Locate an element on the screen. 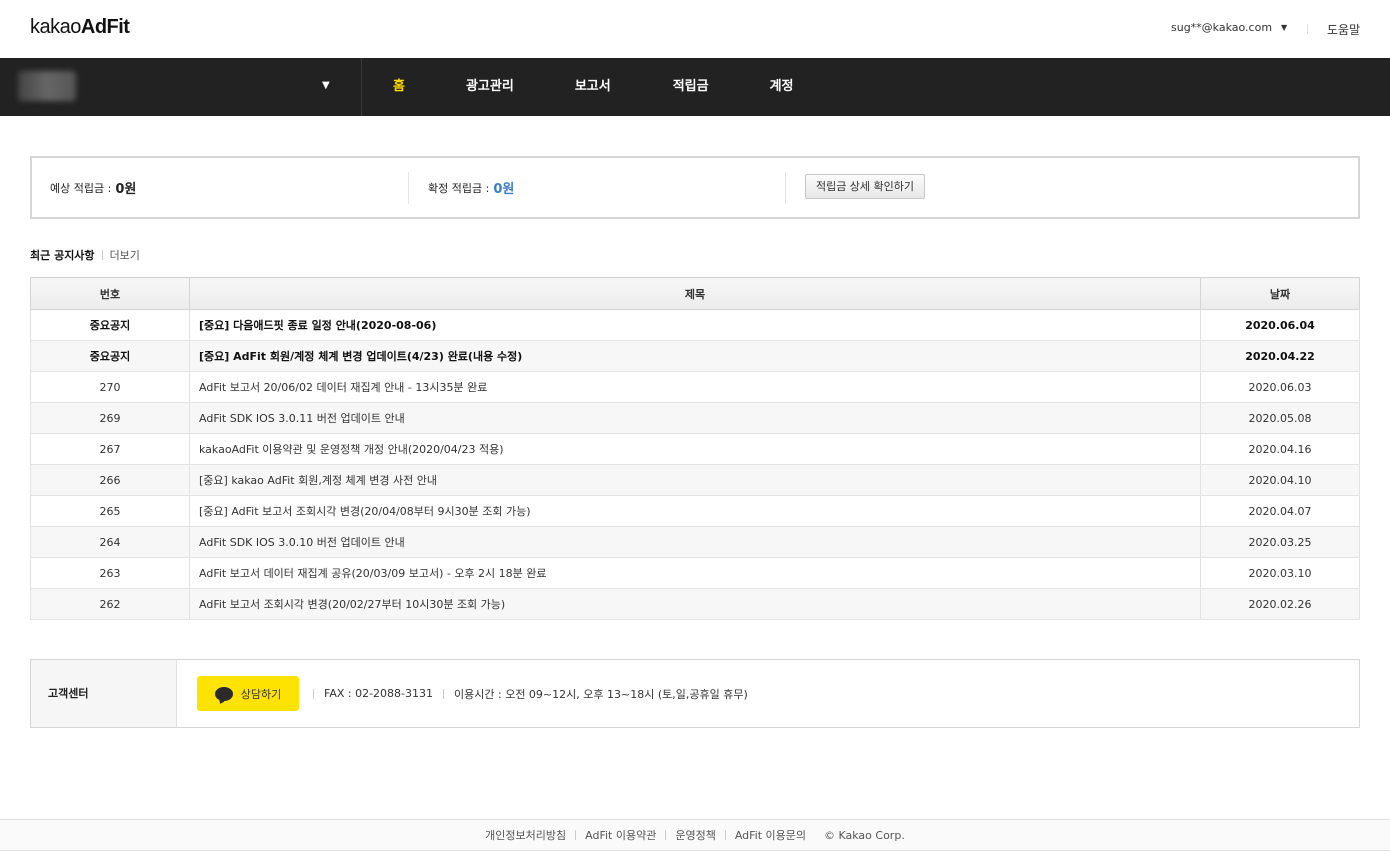  header-divider is located at coordinates (1307, 29).